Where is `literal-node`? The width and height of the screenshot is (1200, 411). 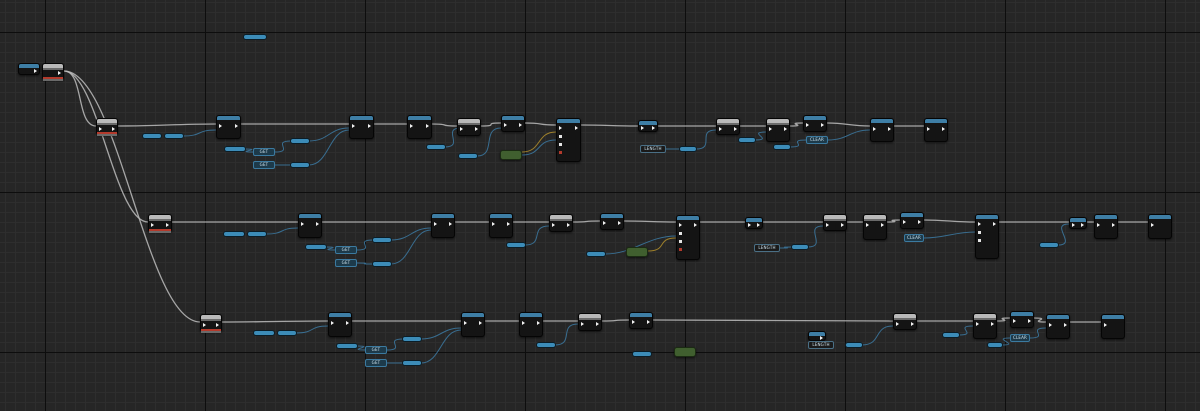
literal-node is located at coordinates (511, 155).